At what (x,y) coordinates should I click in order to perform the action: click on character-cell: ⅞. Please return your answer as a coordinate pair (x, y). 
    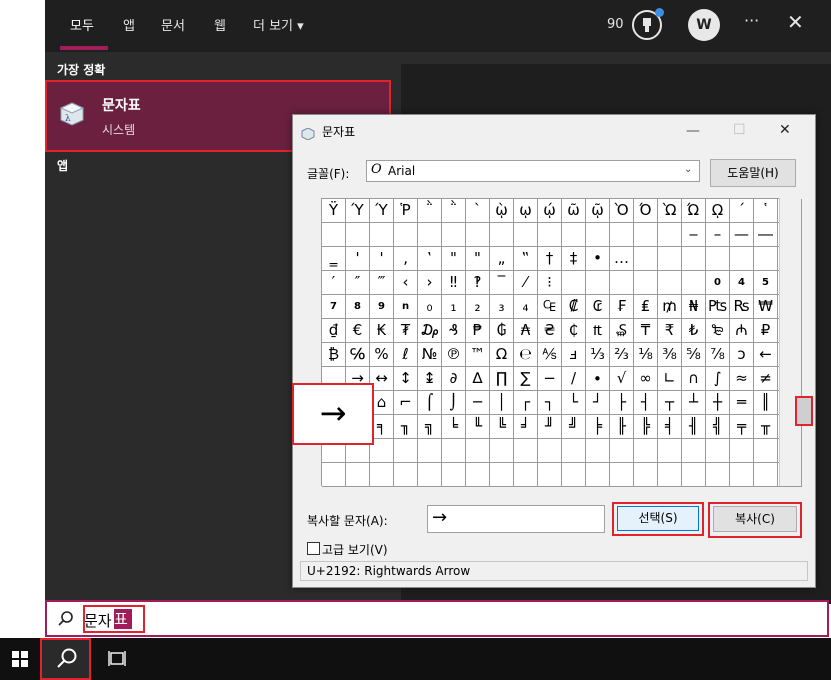
    Looking at the image, I should click on (718, 355).